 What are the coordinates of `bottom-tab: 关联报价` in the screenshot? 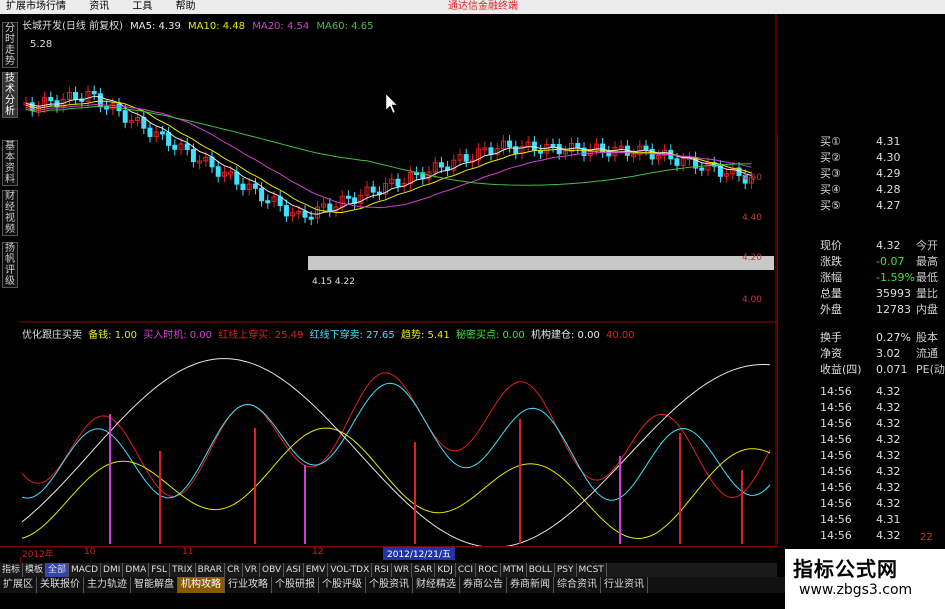 It's located at (60, 585).